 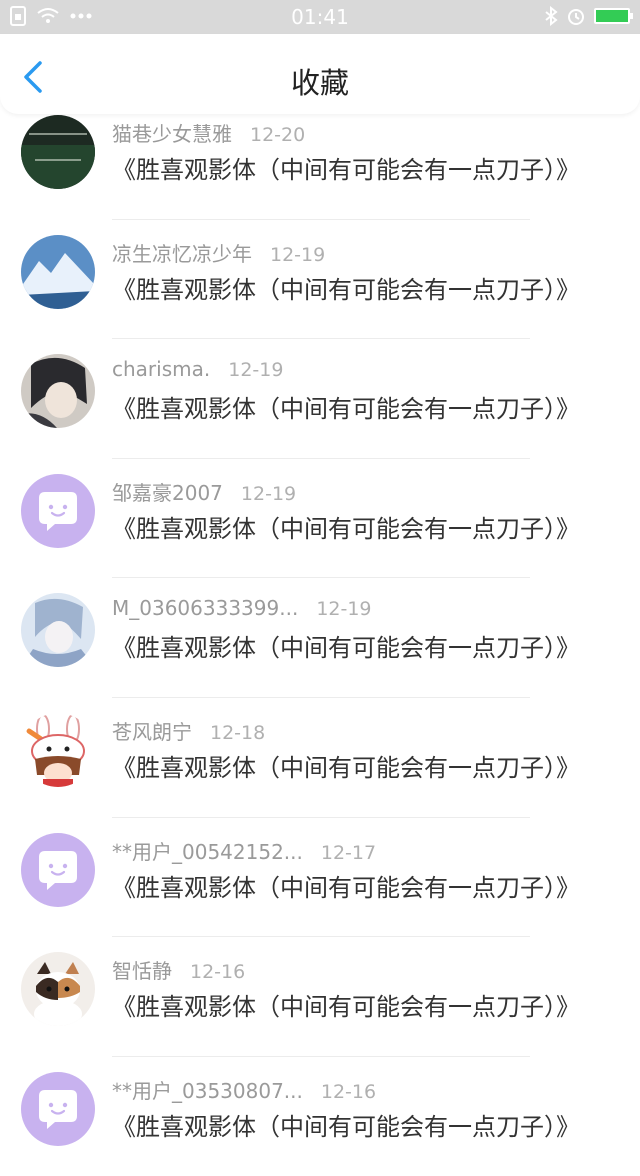 I want to click on date: 12-17, so click(x=348, y=852).